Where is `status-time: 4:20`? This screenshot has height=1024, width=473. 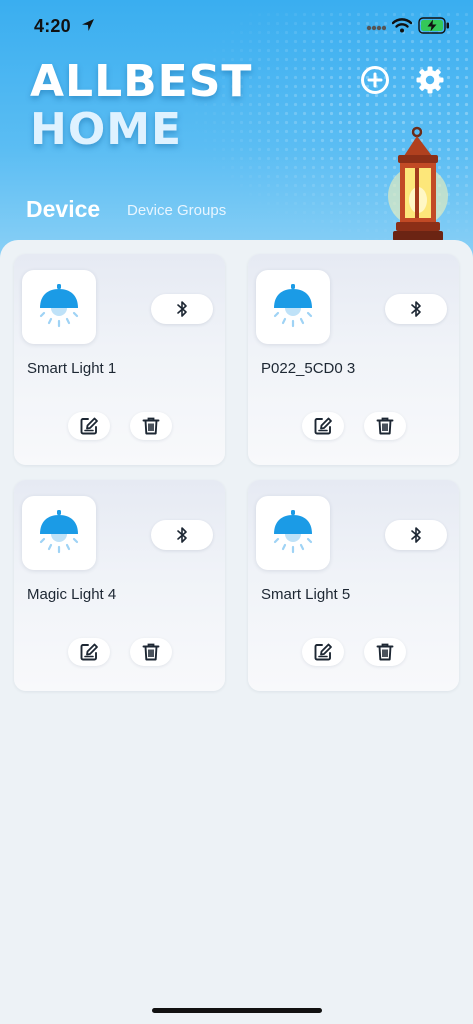
status-time: 4:20 is located at coordinates (52, 26).